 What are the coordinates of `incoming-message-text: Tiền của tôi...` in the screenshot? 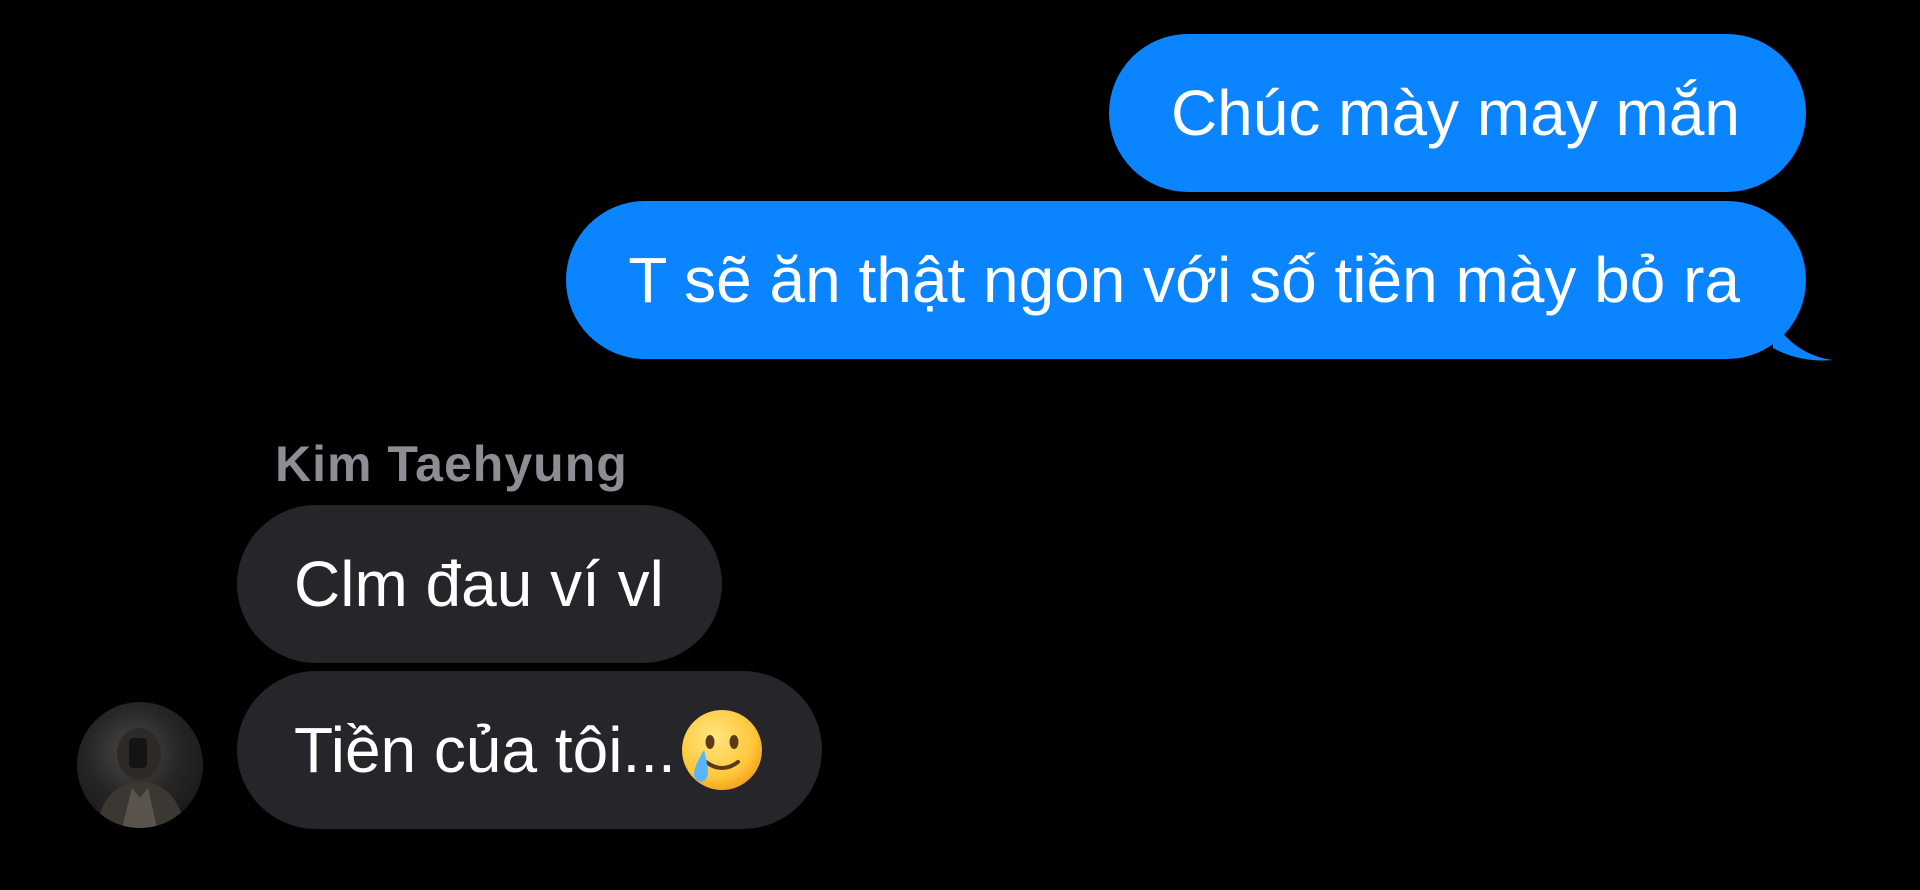 It's located at (485, 750).